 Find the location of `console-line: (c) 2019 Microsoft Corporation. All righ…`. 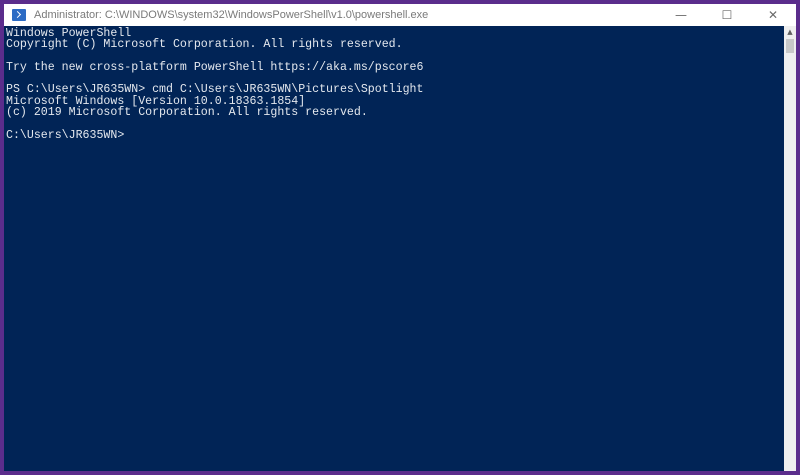

console-line: (c) 2019 Microsoft Corporation. All righ… is located at coordinates (187, 113).